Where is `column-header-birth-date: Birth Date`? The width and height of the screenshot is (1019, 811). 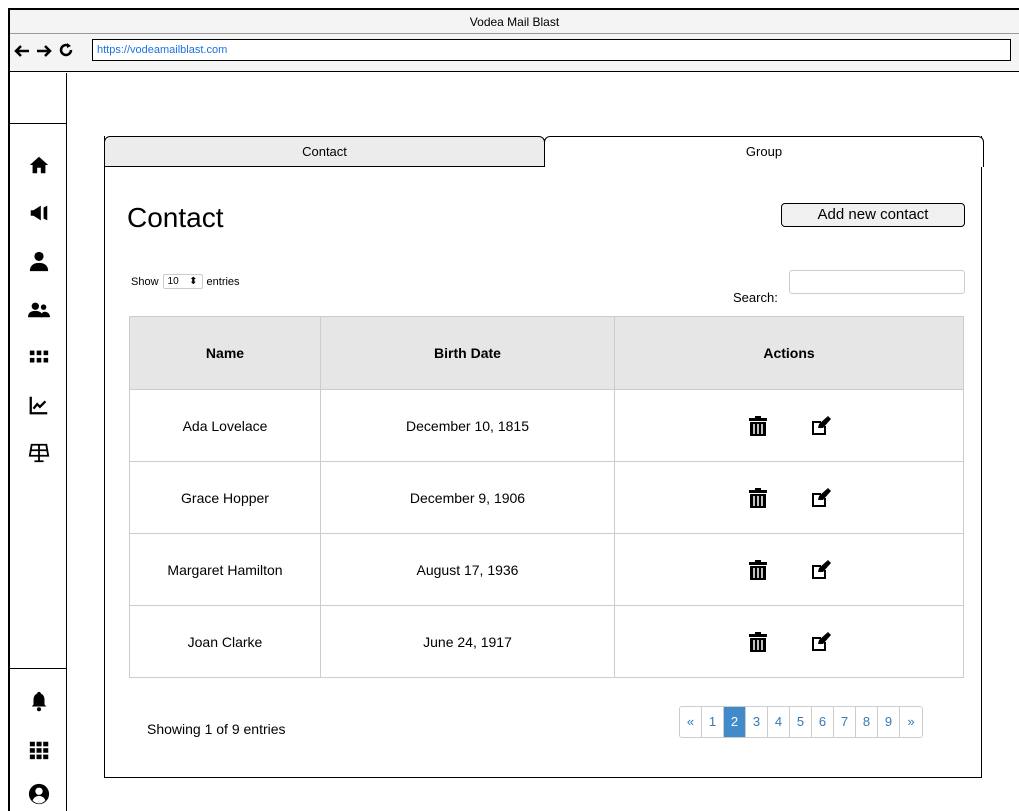 column-header-birth-date: Birth Date is located at coordinates (467, 353).